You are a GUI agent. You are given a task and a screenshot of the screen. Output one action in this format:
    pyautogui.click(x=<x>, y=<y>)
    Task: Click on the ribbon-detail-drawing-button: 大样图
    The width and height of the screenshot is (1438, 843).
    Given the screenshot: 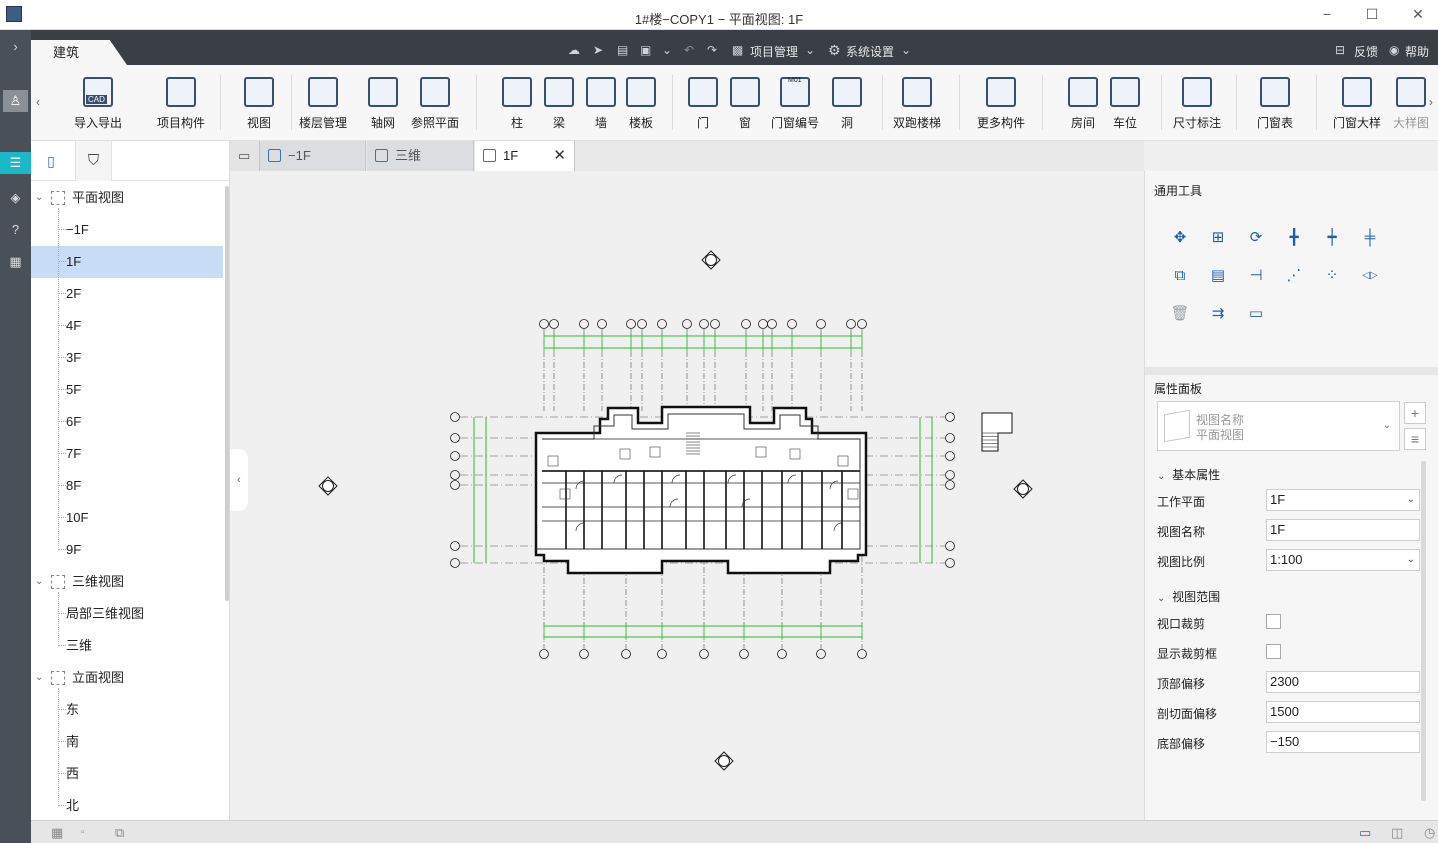 What is the action you would take?
    pyautogui.click(x=1411, y=107)
    